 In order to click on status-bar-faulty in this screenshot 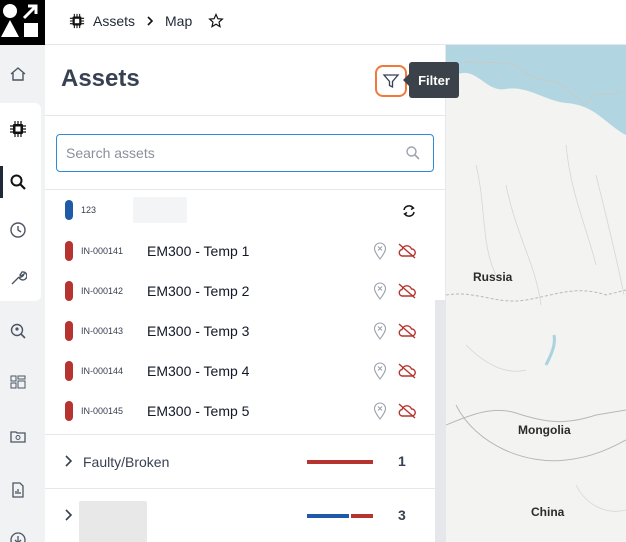, I will do `click(362, 516)`.